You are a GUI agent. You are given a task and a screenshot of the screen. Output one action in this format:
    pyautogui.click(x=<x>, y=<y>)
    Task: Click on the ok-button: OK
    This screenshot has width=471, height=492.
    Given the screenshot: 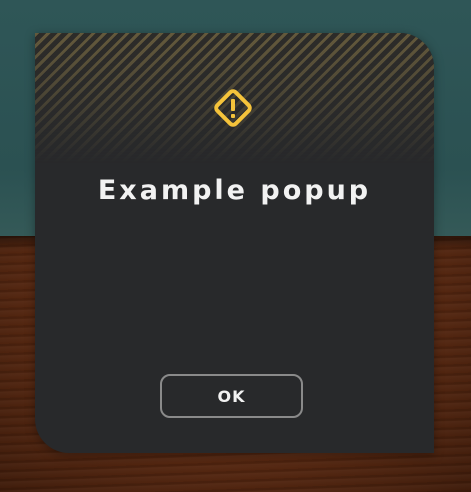 What is the action you would take?
    pyautogui.click(x=231, y=396)
    